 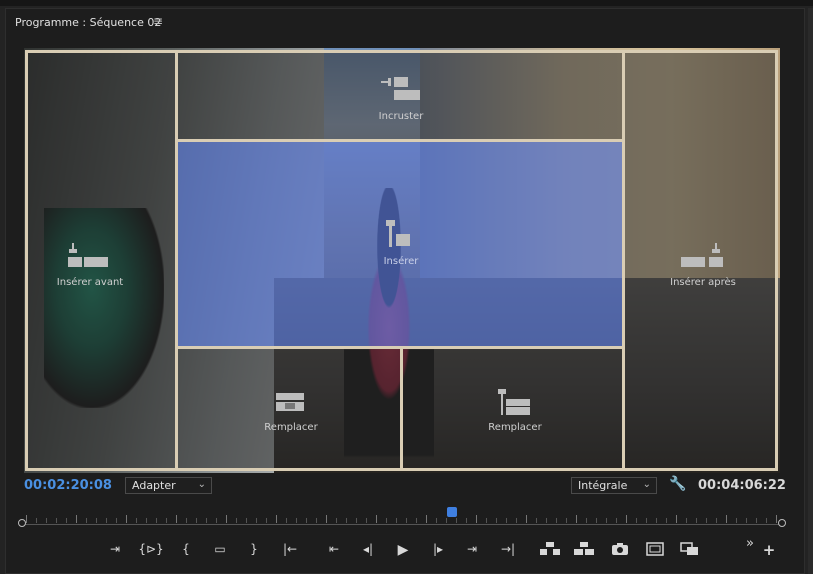 What do you see at coordinates (291, 427) in the screenshot?
I see `replace-left-label: Remplacer` at bounding box center [291, 427].